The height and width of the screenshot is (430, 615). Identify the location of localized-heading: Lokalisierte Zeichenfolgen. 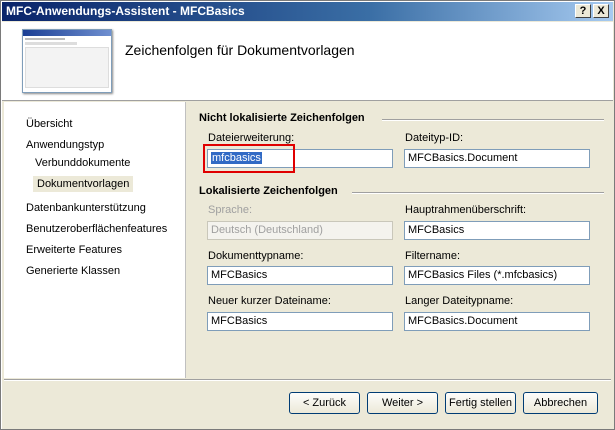
(268, 191).